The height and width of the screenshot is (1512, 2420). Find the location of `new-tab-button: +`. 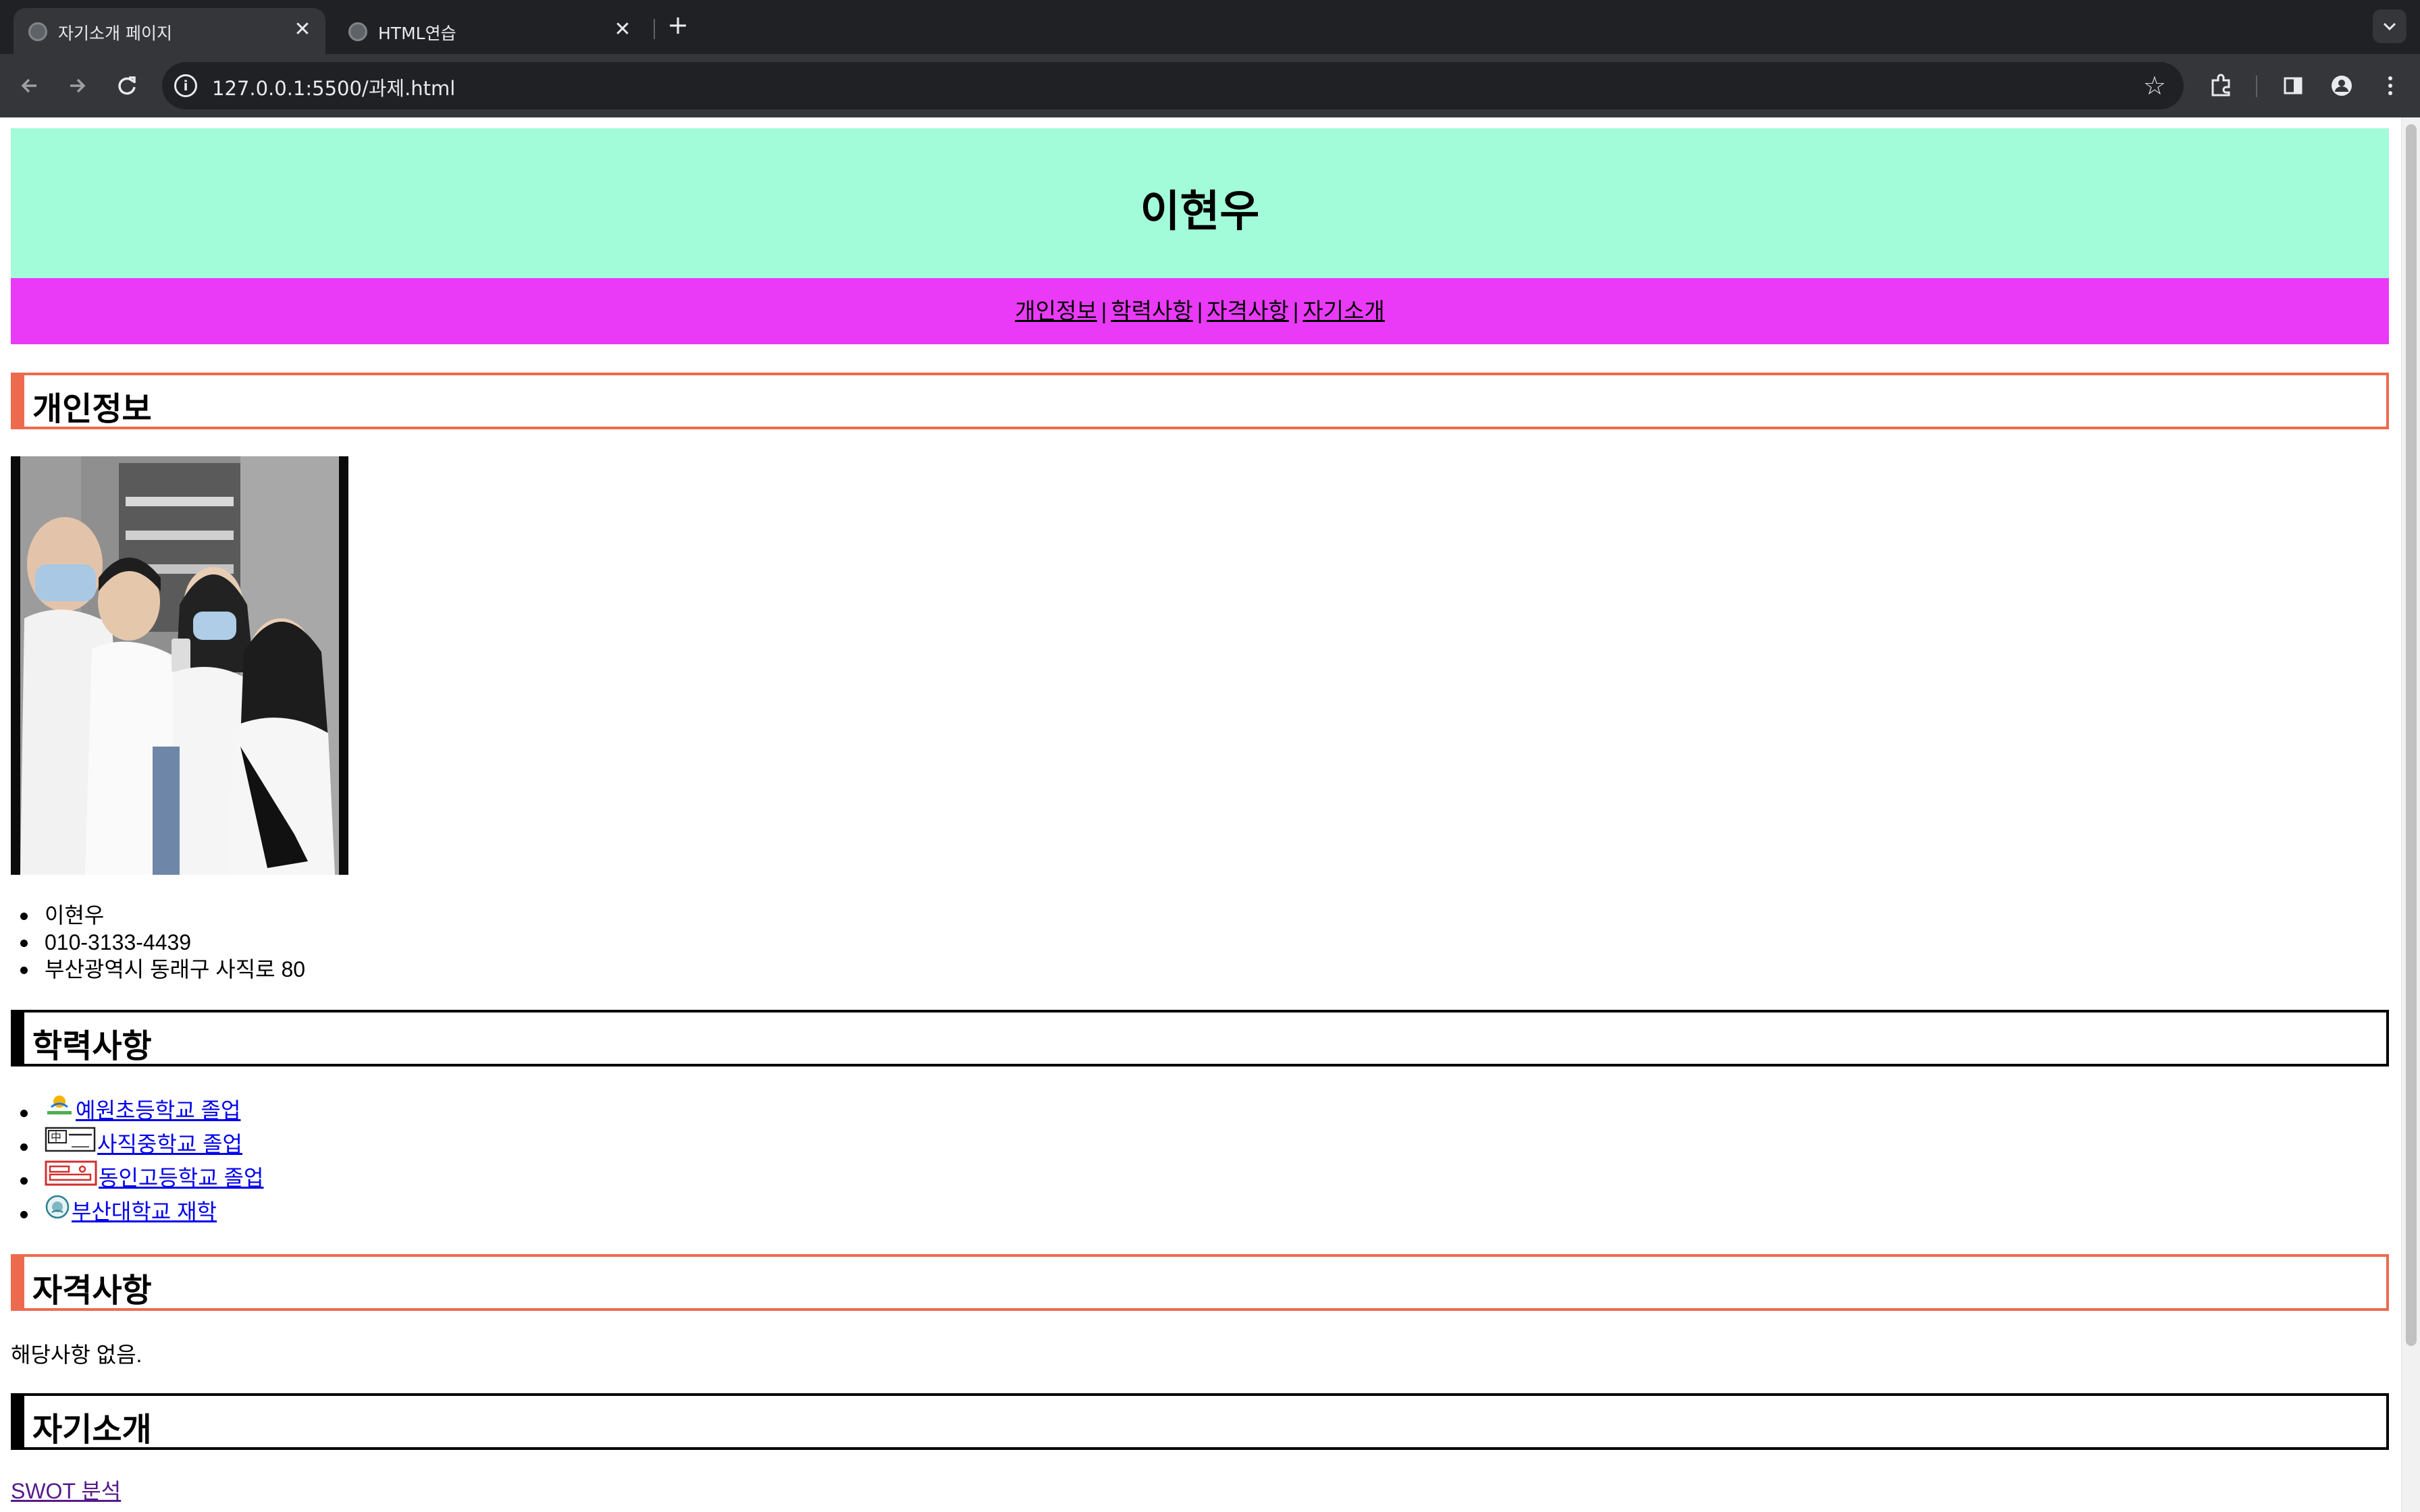

new-tab-button: + is located at coordinates (678, 26).